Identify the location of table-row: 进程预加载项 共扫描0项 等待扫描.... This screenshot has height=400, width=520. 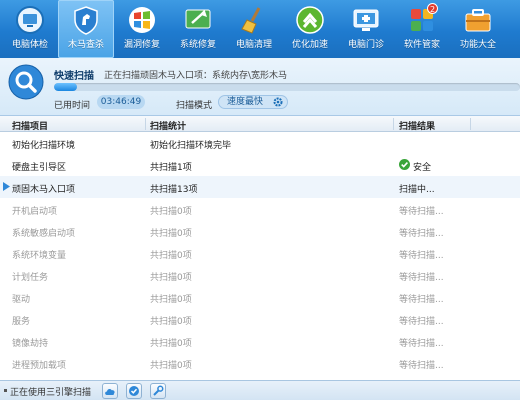
(260, 363).